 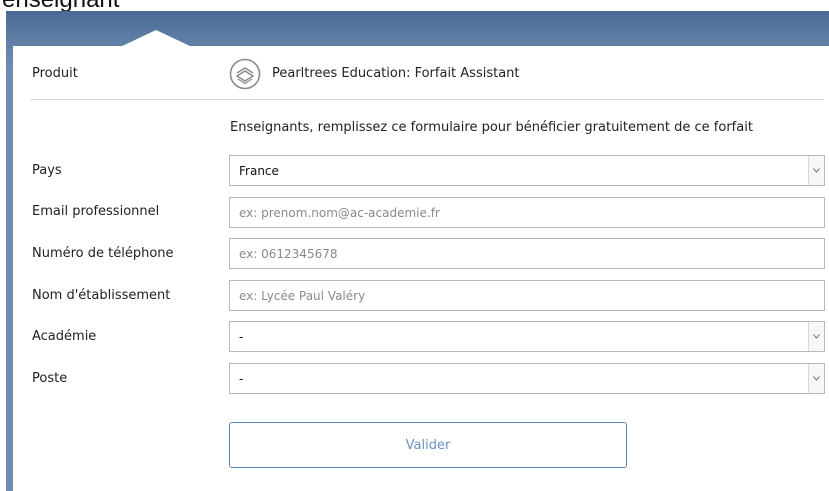 What do you see at coordinates (64, 336) in the screenshot?
I see `academy-label: Académie` at bounding box center [64, 336].